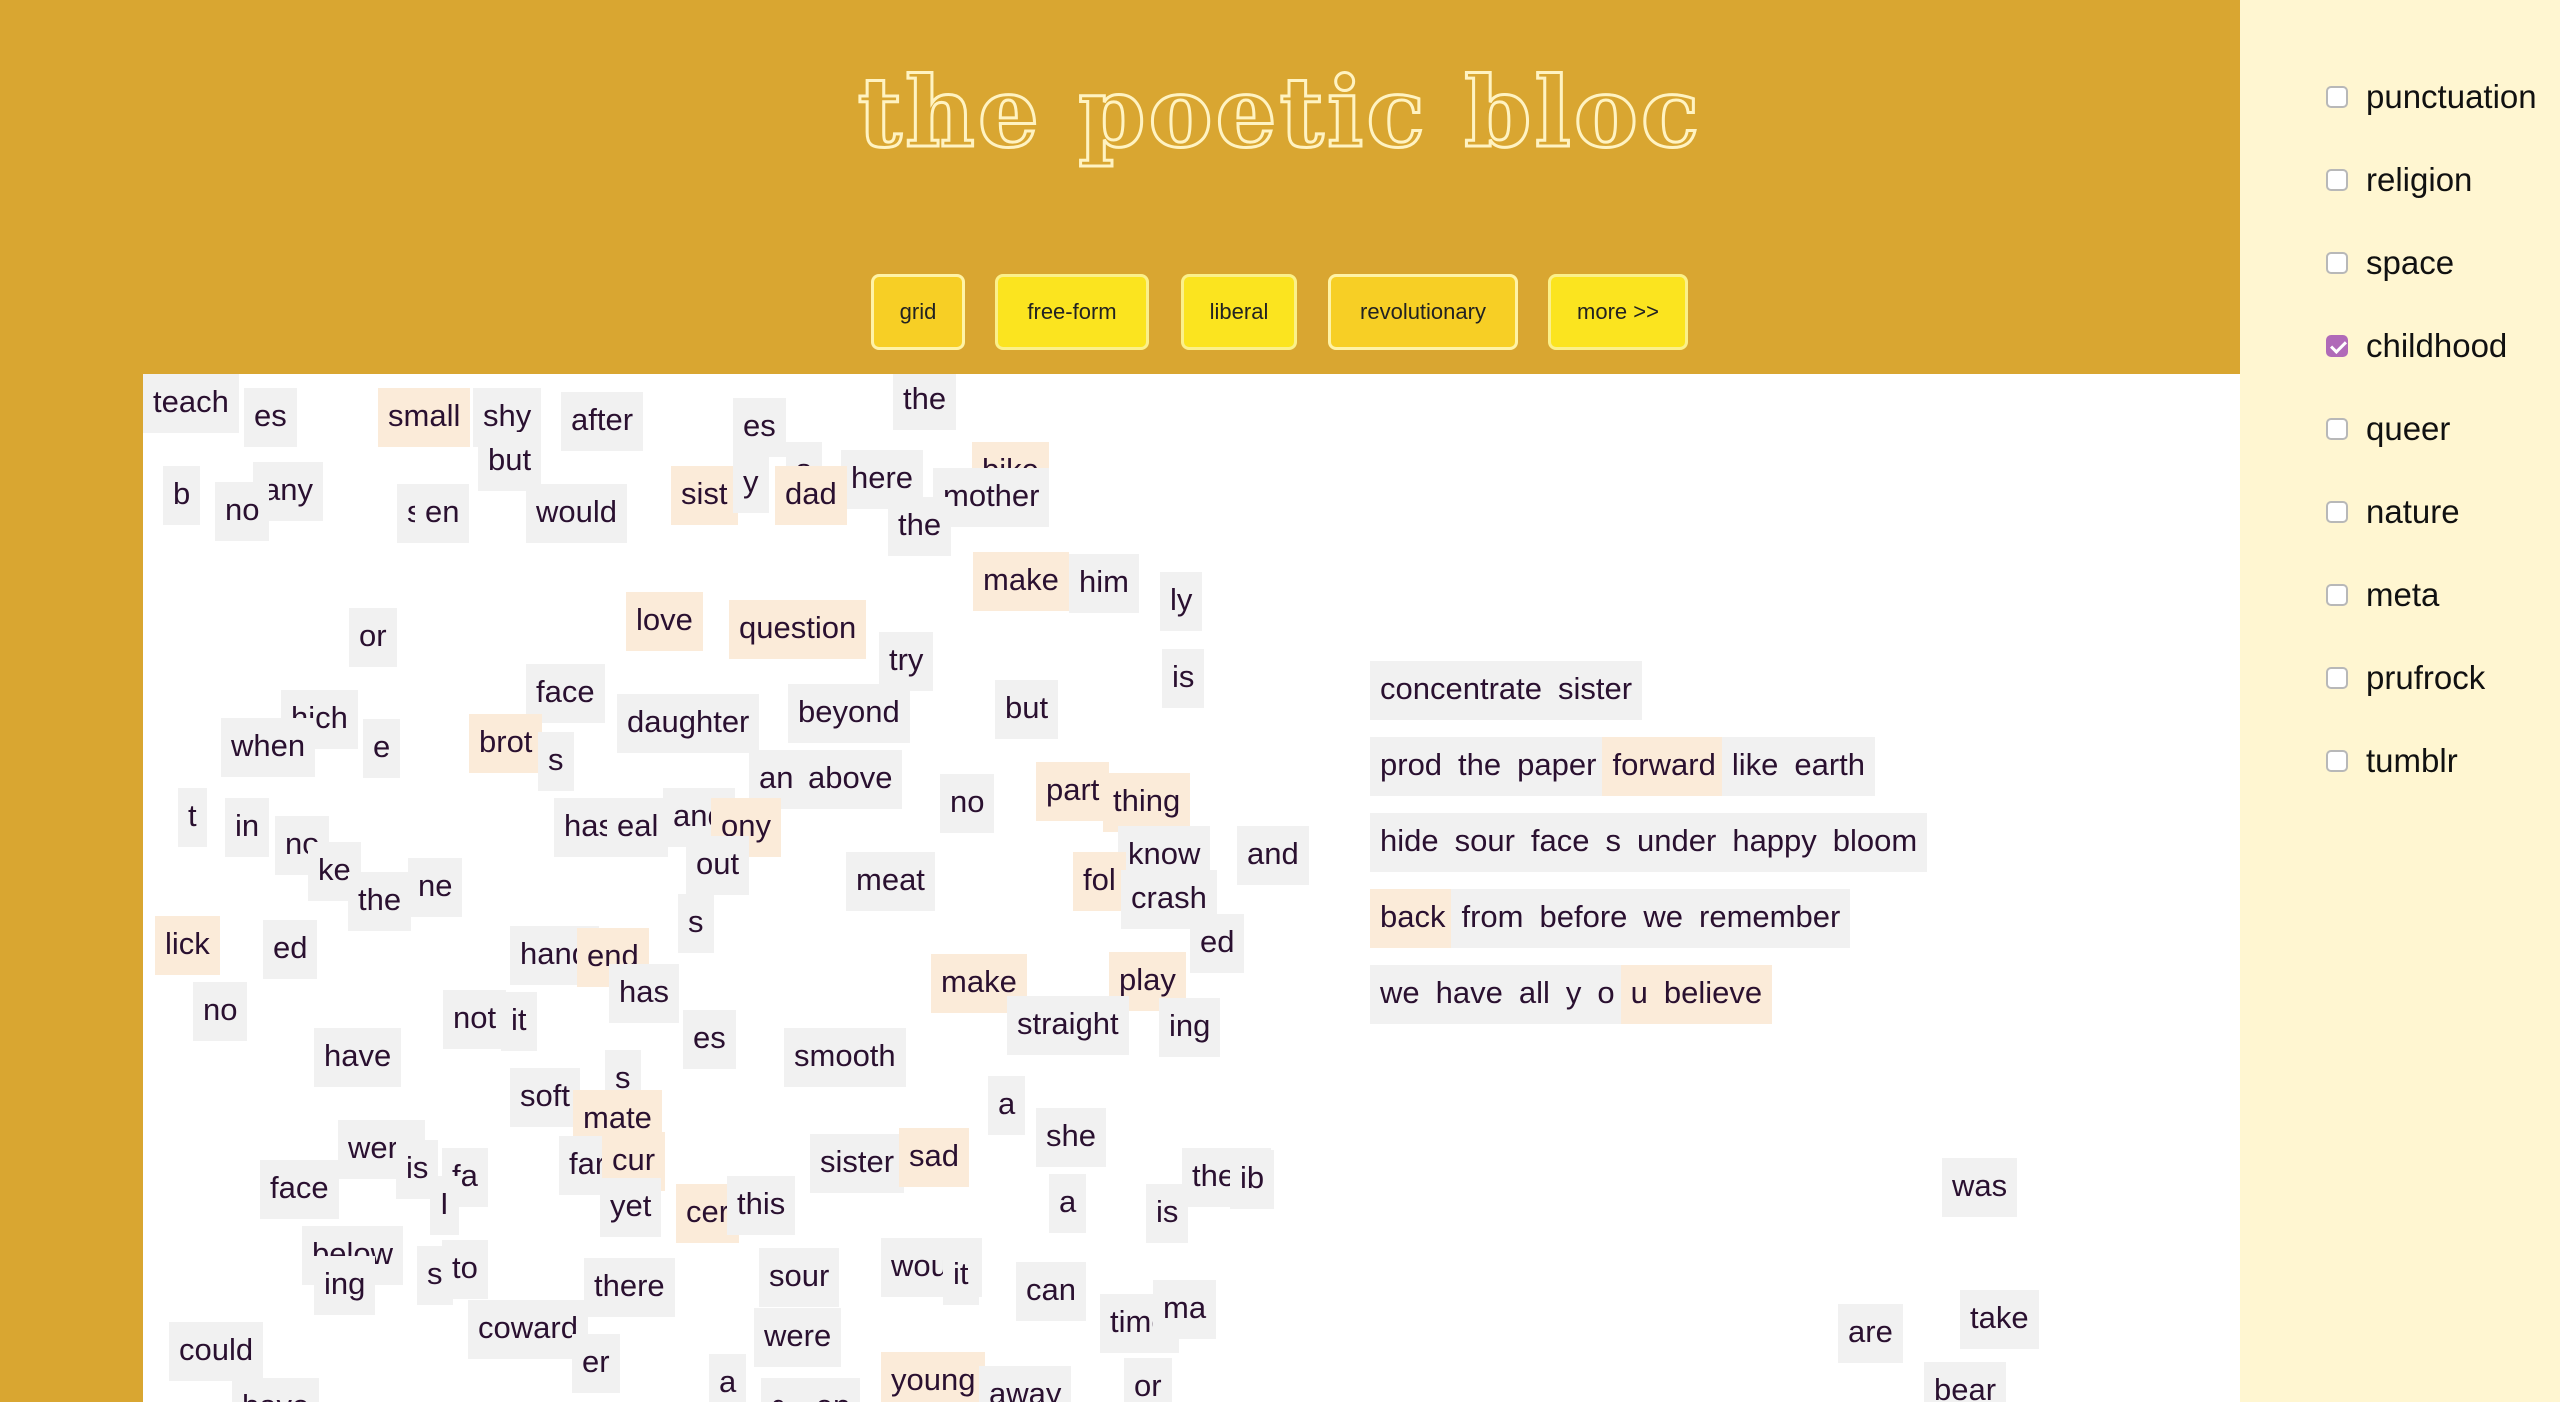  What do you see at coordinates (849, 713) in the screenshot?
I see `word-magnet: beyond` at bounding box center [849, 713].